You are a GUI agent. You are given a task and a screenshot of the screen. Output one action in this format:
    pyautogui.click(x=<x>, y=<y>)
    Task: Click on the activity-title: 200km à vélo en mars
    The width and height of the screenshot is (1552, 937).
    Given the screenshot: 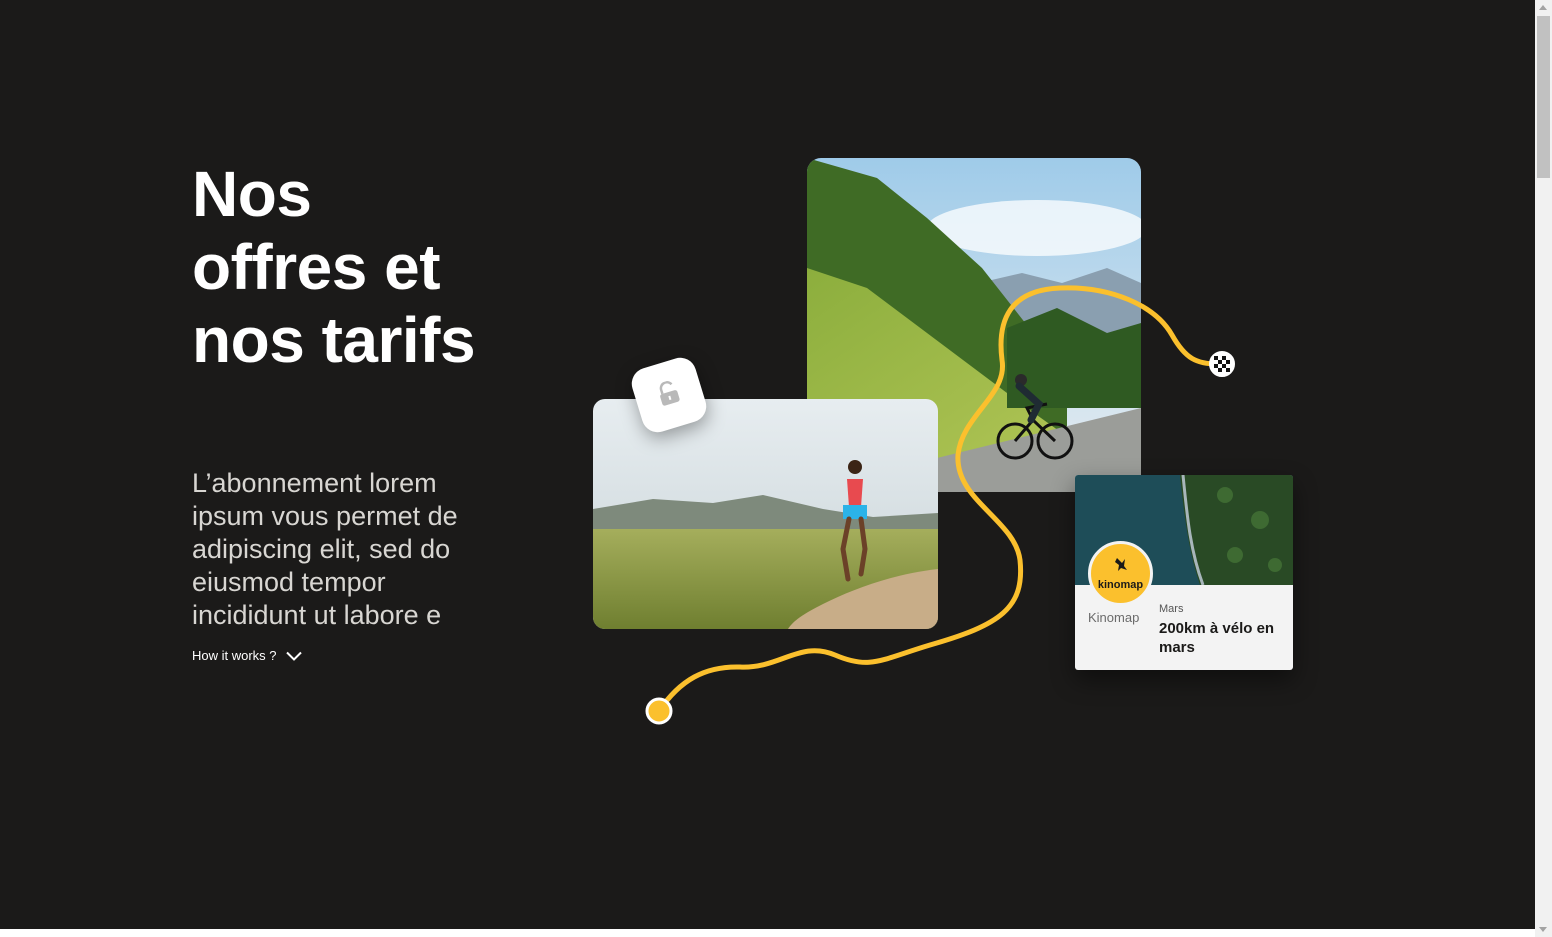 What is the action you would take?
    pyautogui.click(x=1217, y=638)
    